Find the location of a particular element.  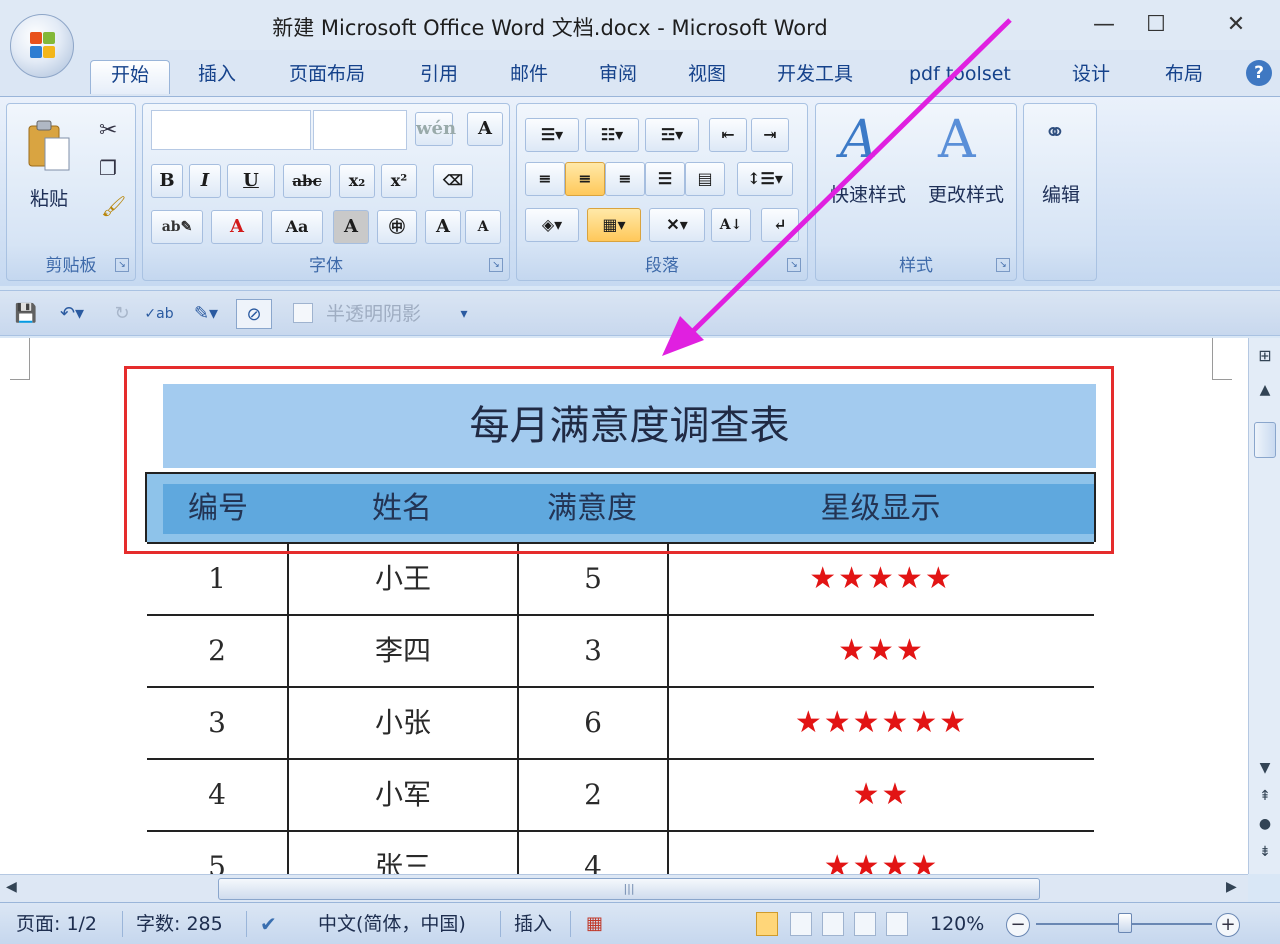

sort-icon: A↓ is located at coordinates (731, 225).